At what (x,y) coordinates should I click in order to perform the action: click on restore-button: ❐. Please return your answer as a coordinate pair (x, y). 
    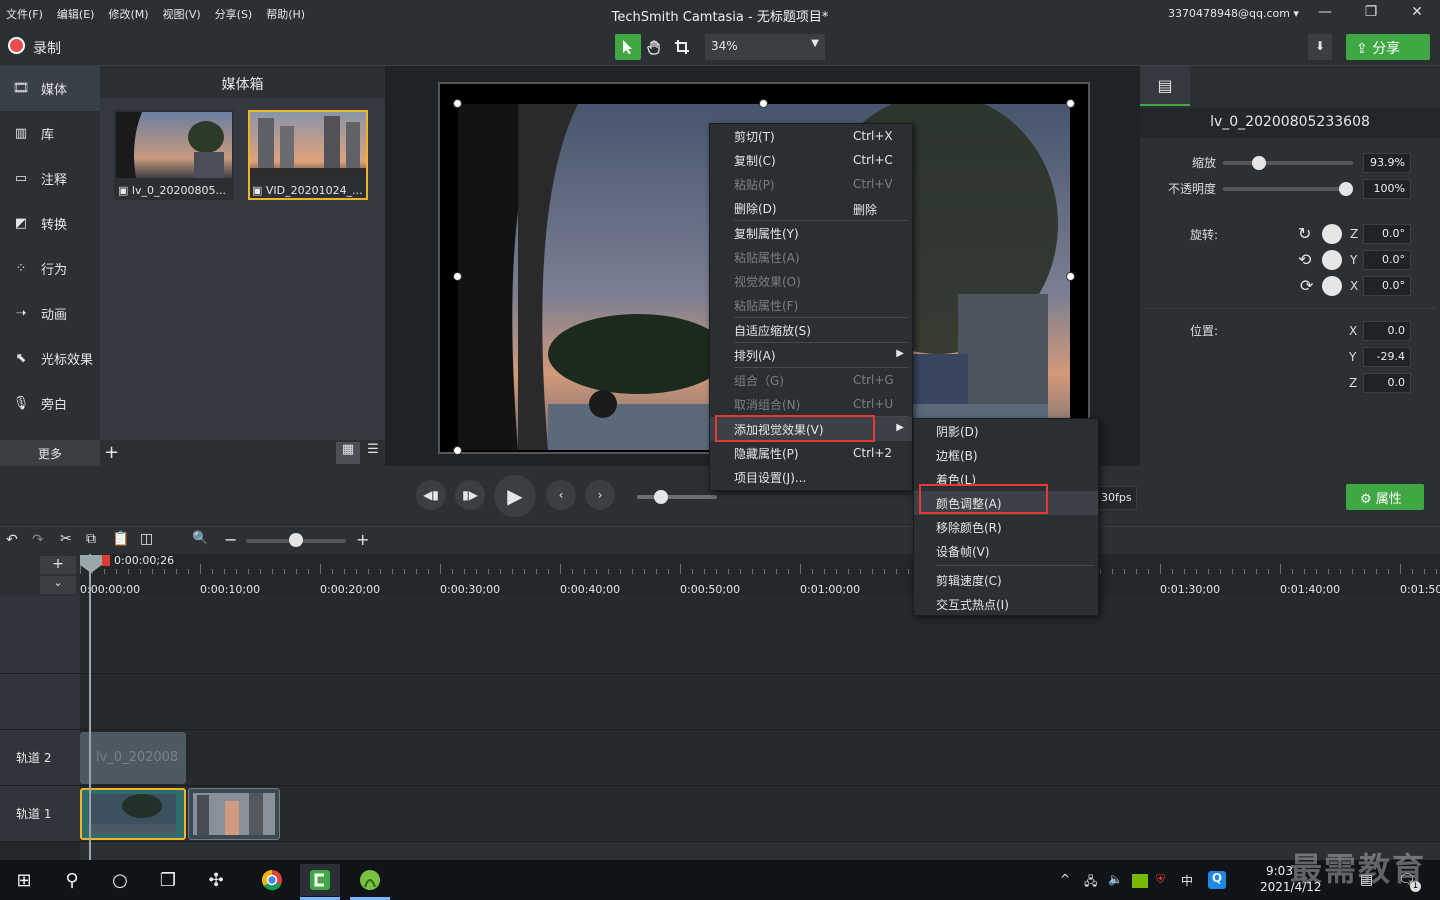
    Looking at the image, I should click on (1371, 14).